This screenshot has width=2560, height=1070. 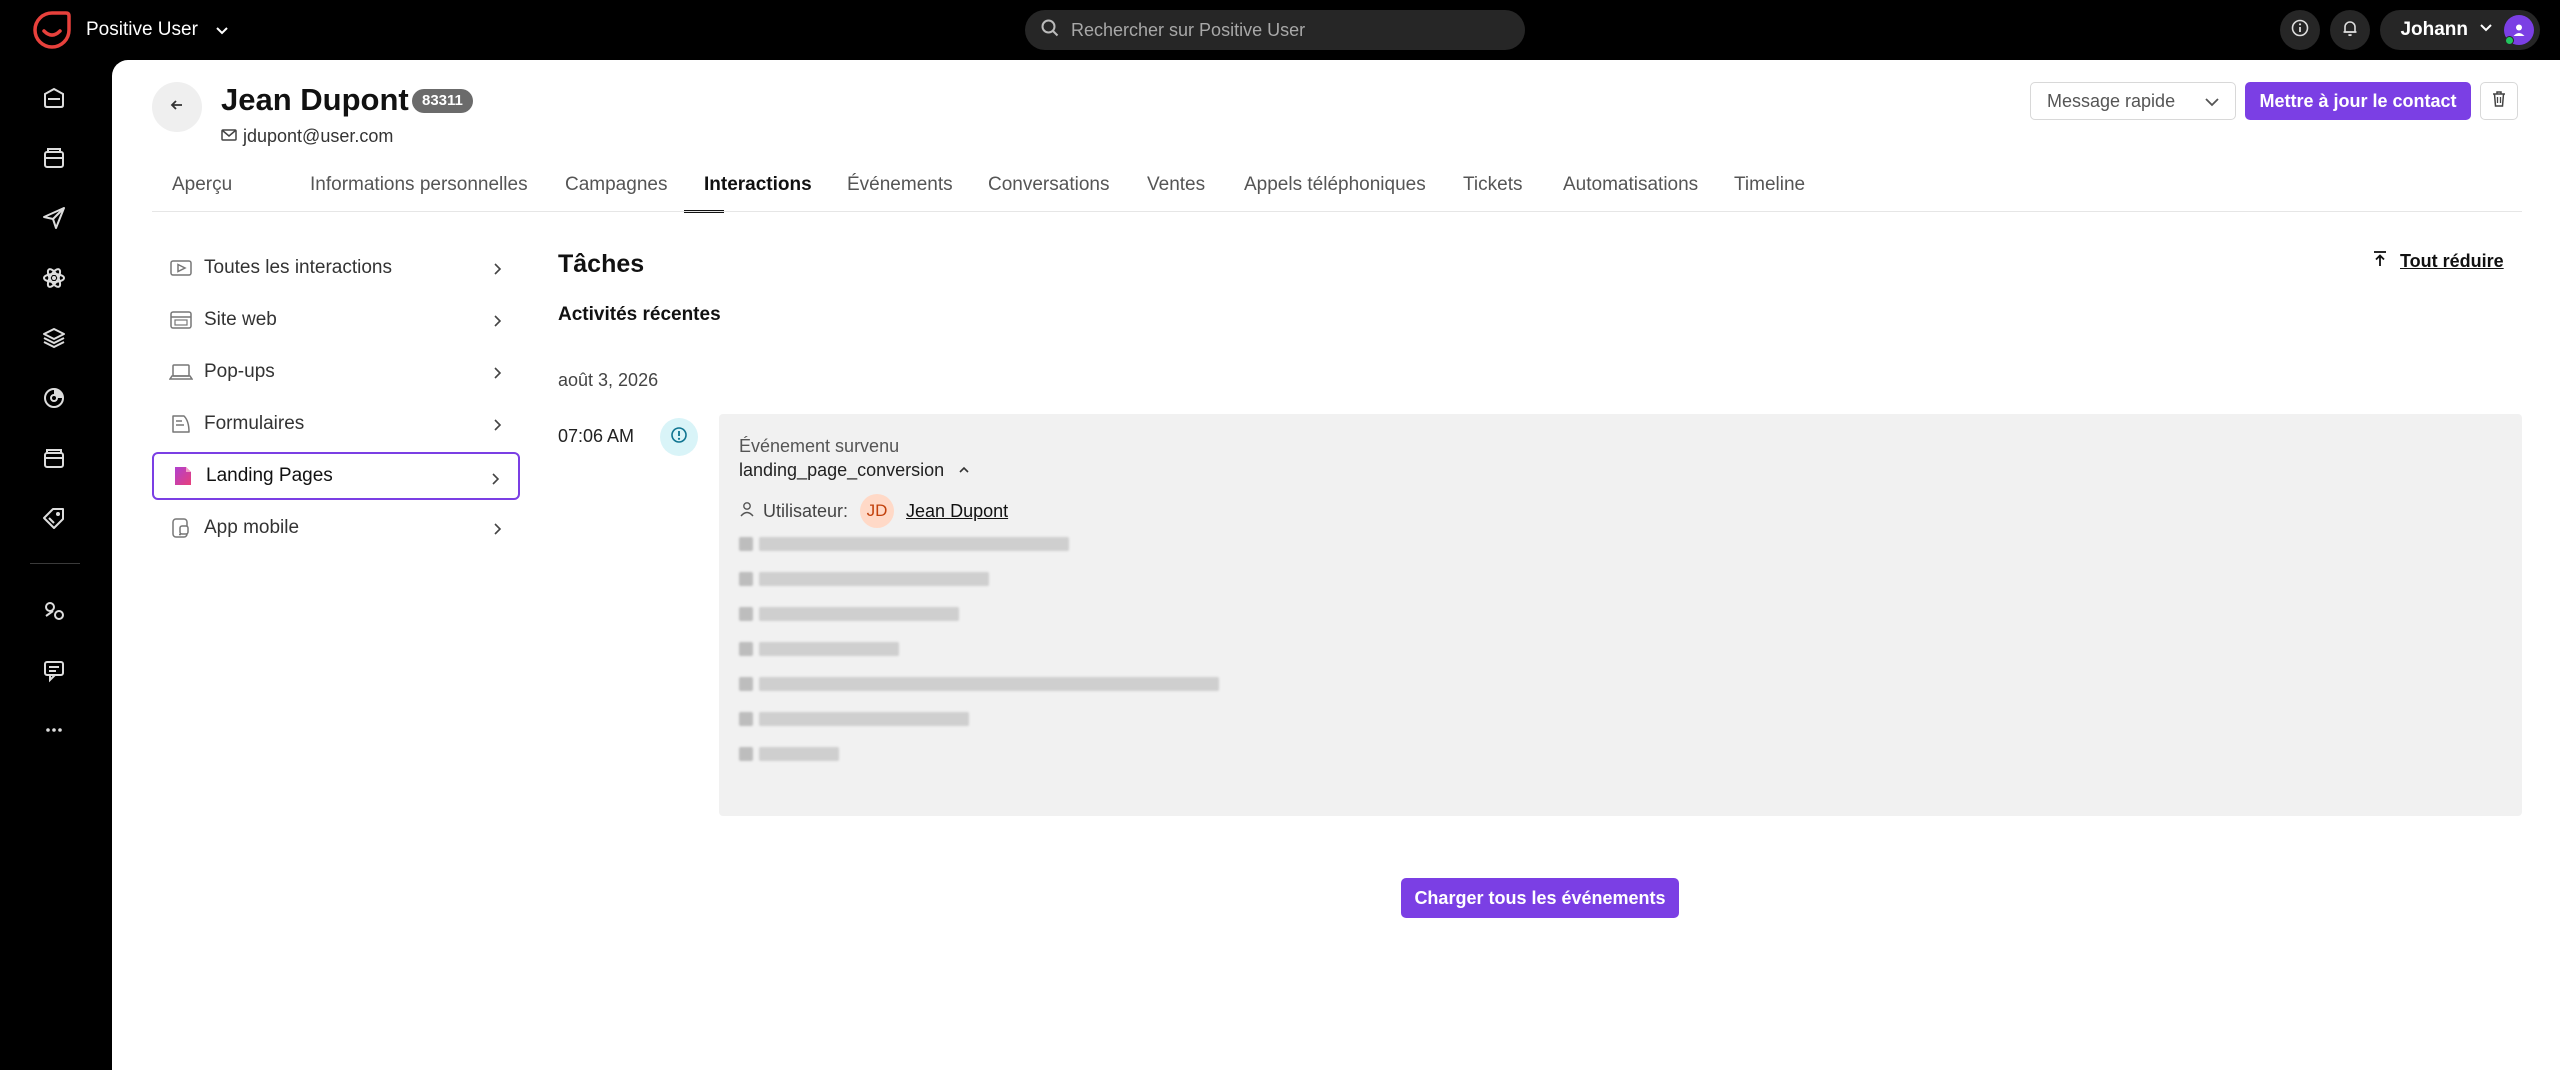 What do you see at coordinates (54, 218) in the screenshot?
I see `send-icon` at bounding box center [54, 218].